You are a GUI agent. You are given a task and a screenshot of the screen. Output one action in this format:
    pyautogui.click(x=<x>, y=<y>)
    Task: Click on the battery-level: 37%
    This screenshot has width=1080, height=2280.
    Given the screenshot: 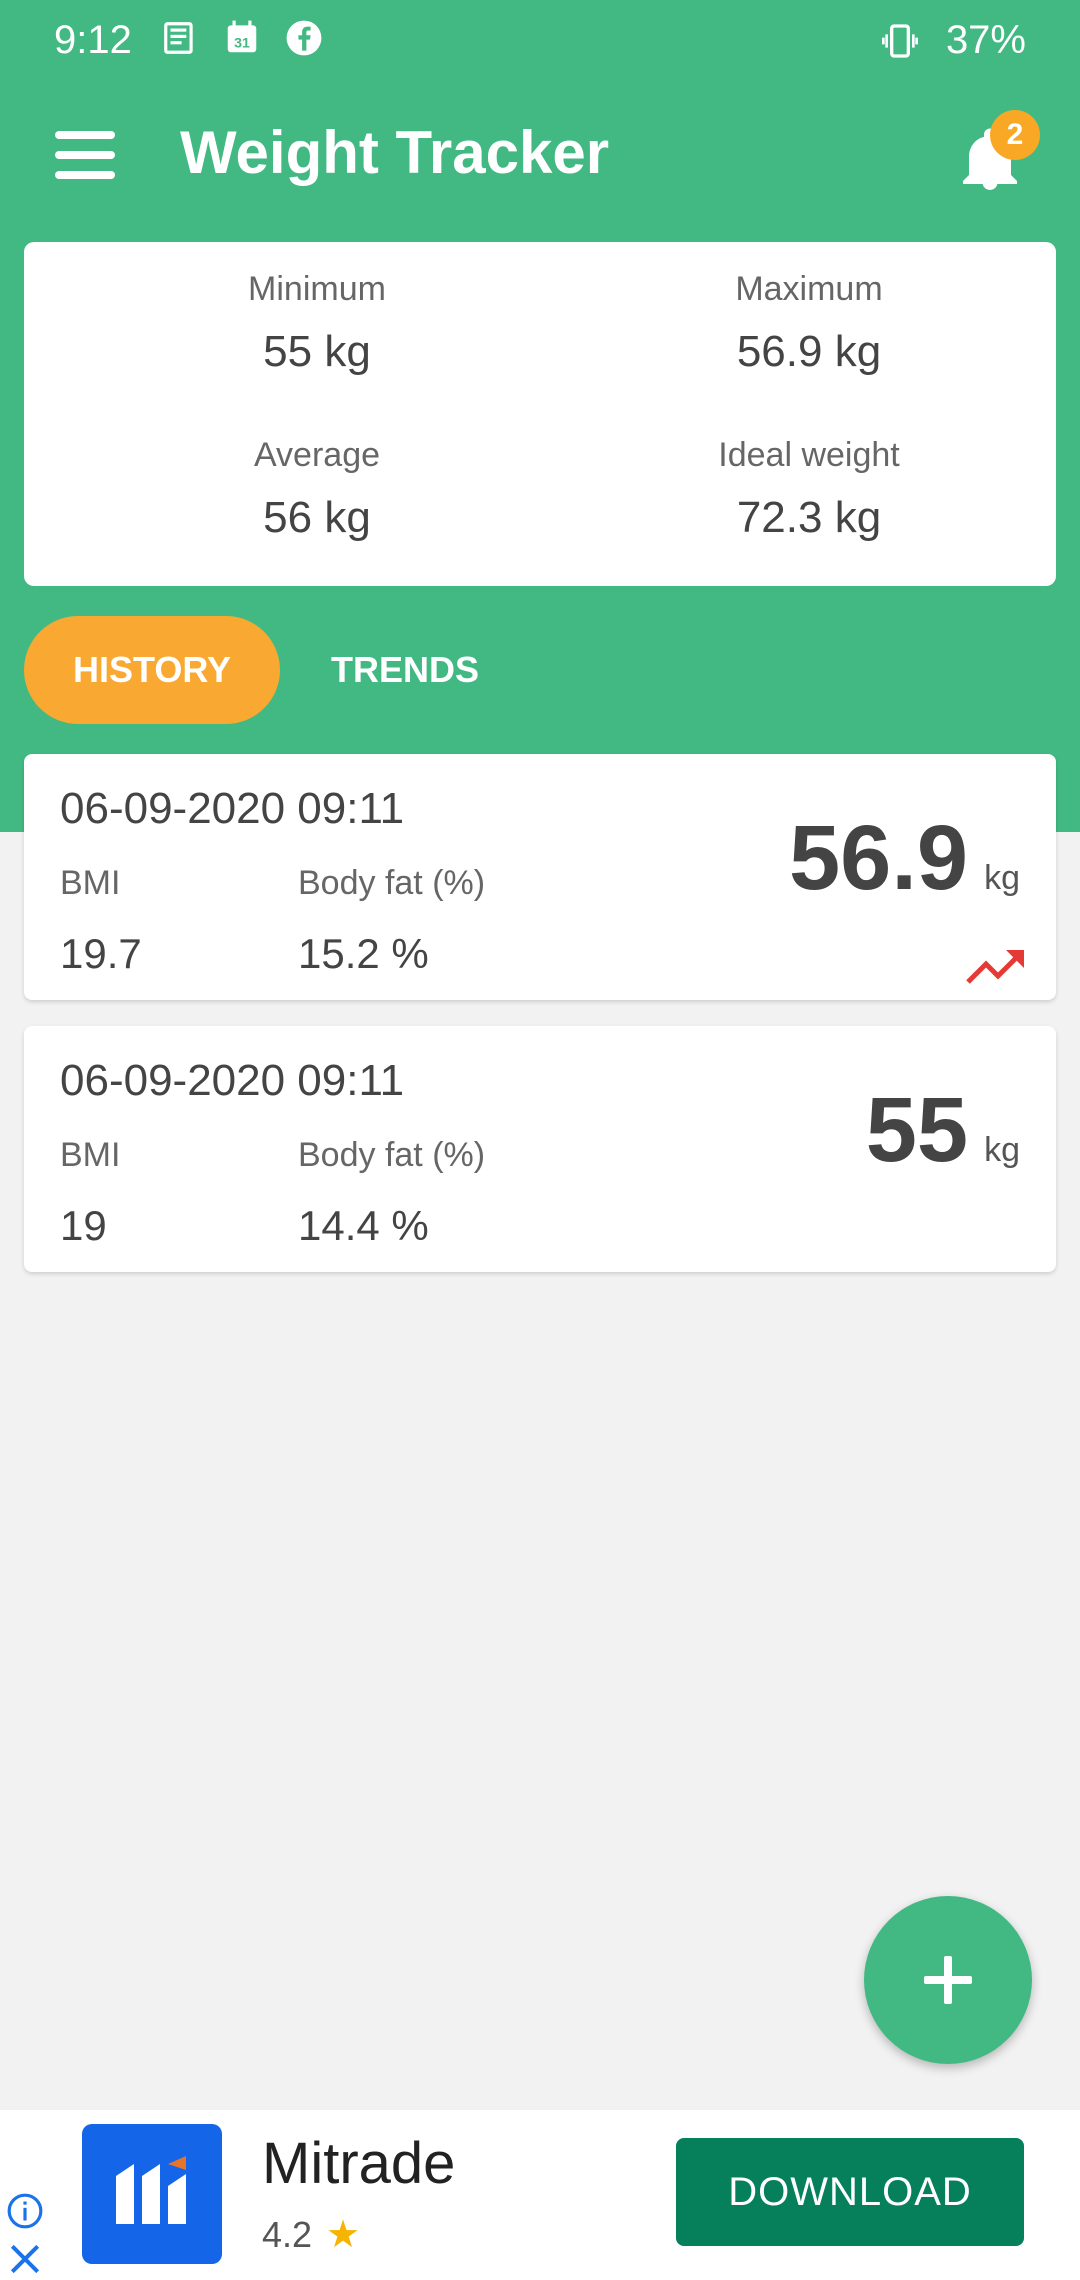 What is the action you would take?
    pyautogui.click(x=985, y=40)
    